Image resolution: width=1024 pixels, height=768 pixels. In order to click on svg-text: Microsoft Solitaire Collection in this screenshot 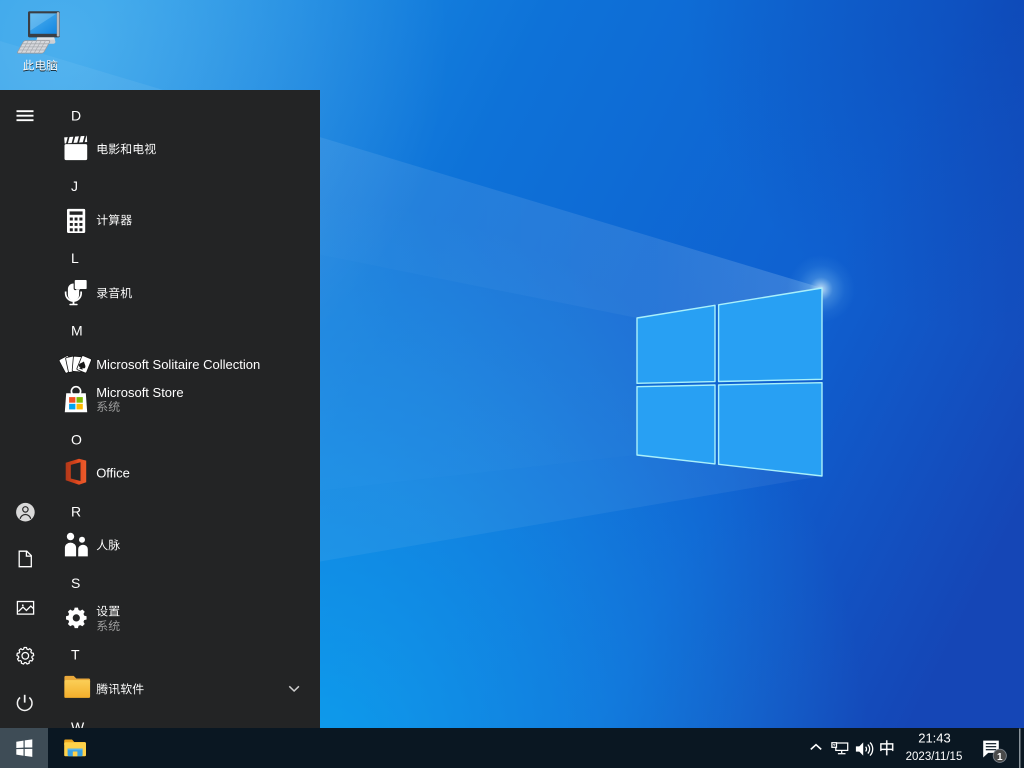, I will do `click(178, 364)`.